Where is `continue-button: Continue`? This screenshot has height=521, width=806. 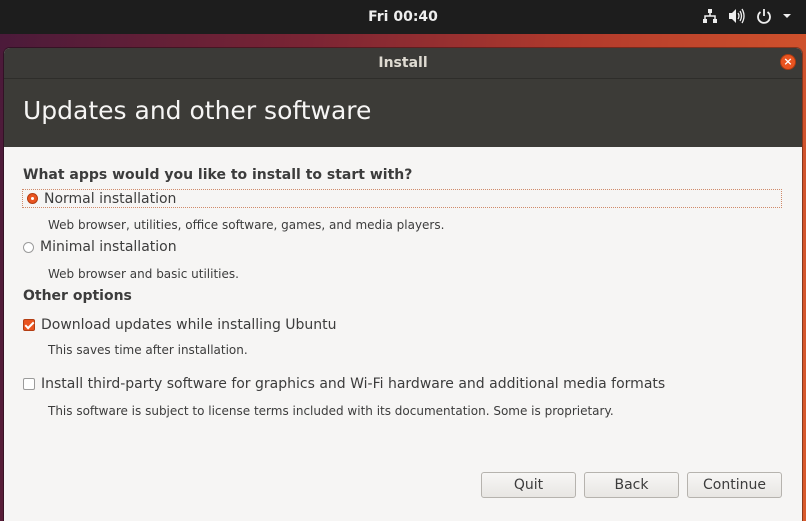 continue-button: Continue is located at coordinates (734, 485).